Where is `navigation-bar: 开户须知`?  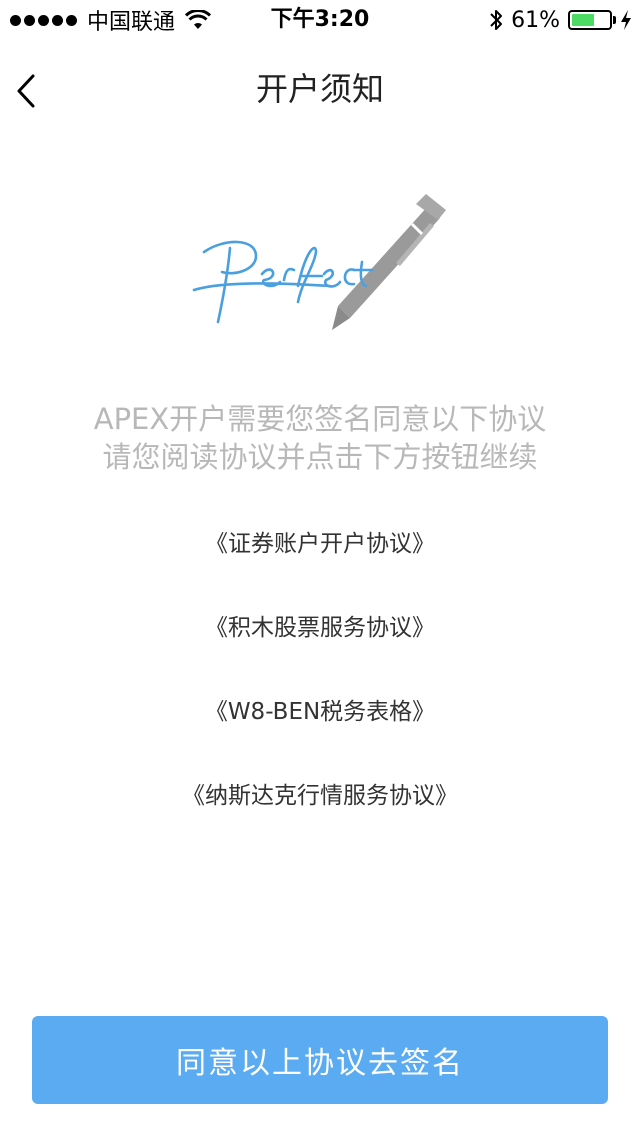 navigation-bar: 开户须知 is located at coordinates (320, 85).